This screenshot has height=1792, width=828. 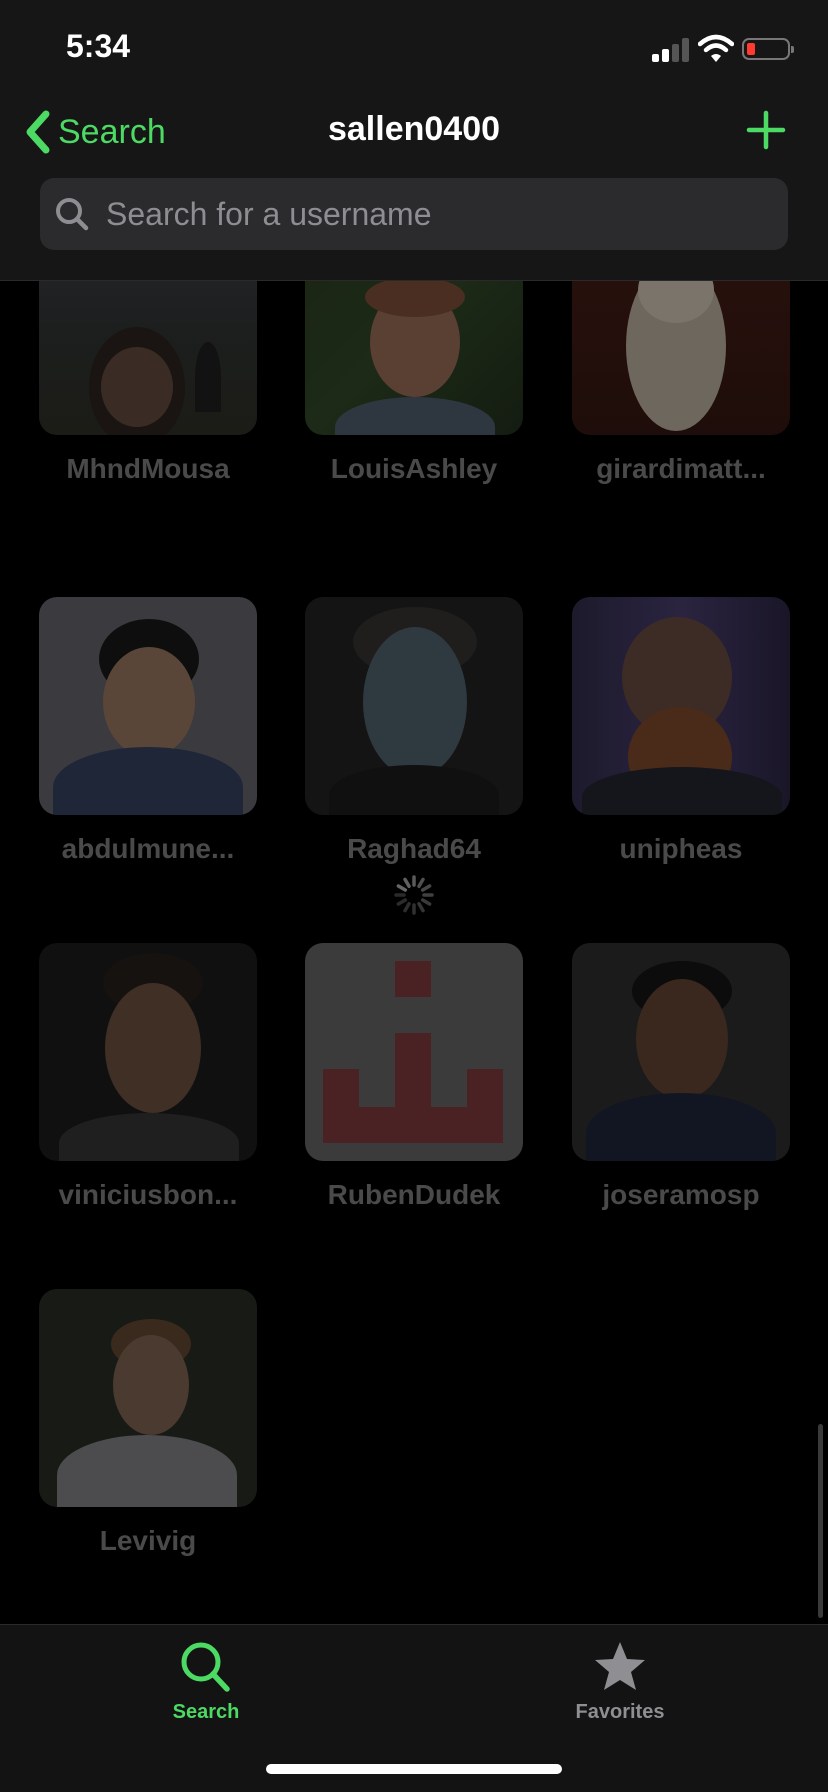 I want to click on battery-icon, so click(x=768, y=49).